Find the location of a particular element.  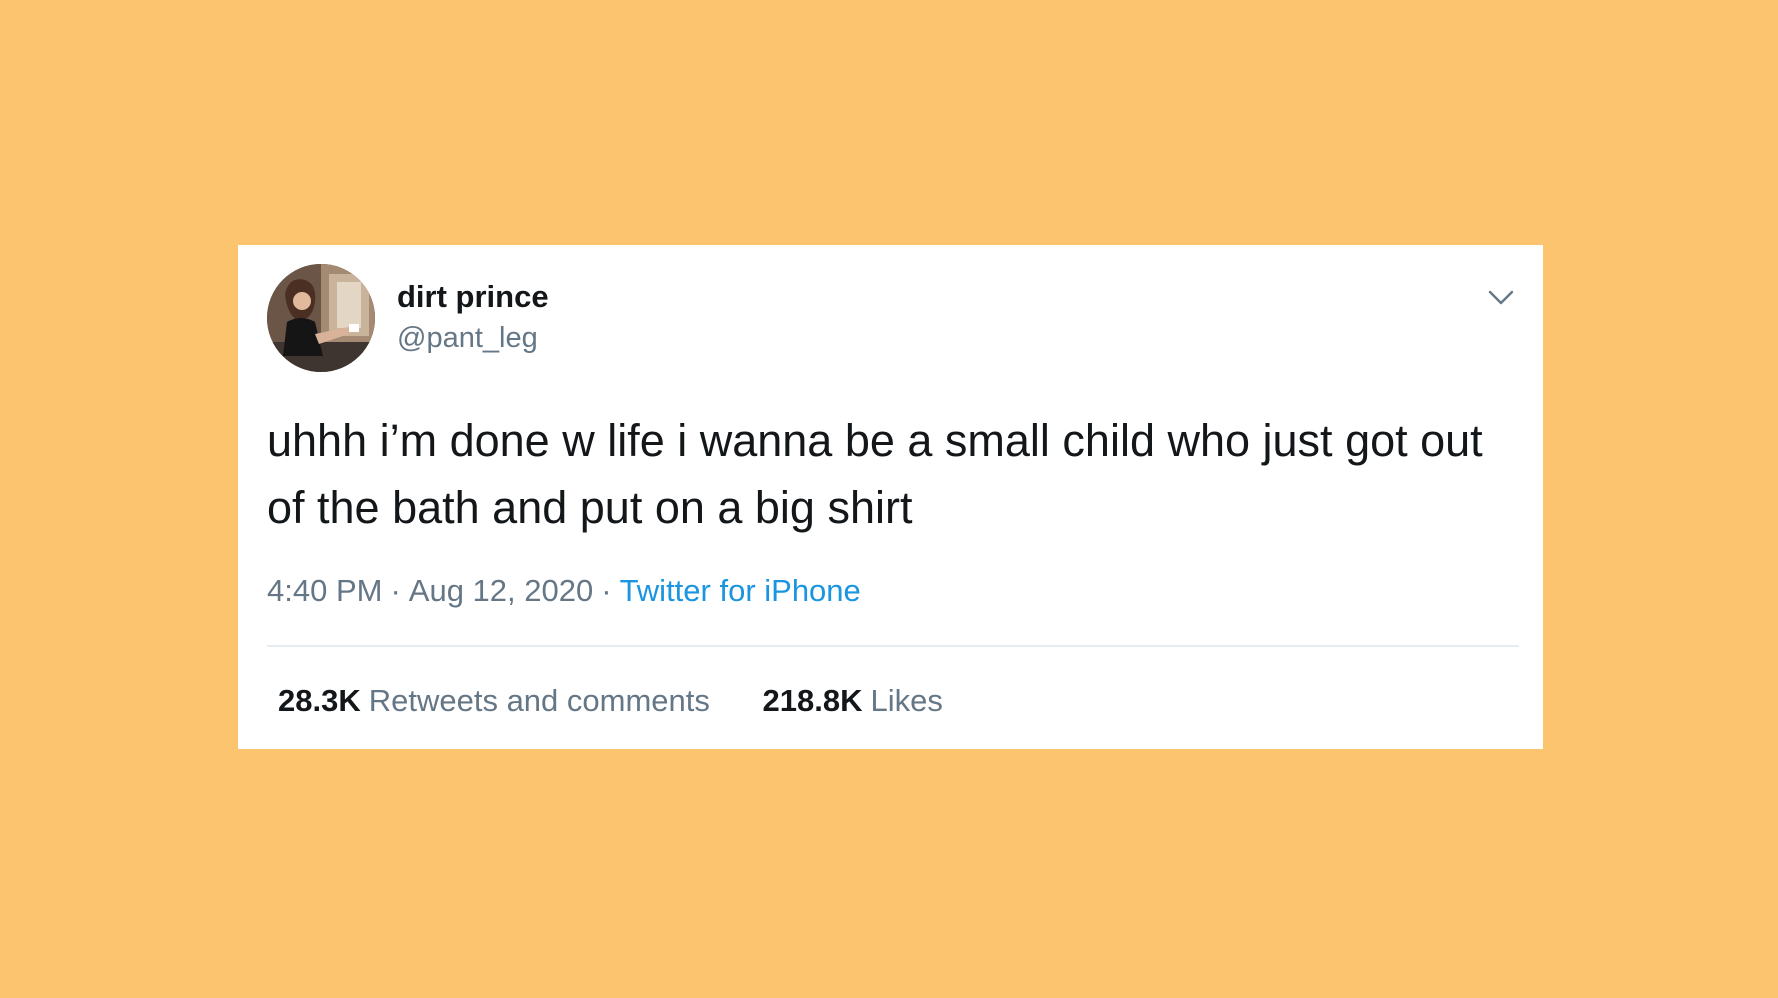

avatar is located at coordinates (321, 318).